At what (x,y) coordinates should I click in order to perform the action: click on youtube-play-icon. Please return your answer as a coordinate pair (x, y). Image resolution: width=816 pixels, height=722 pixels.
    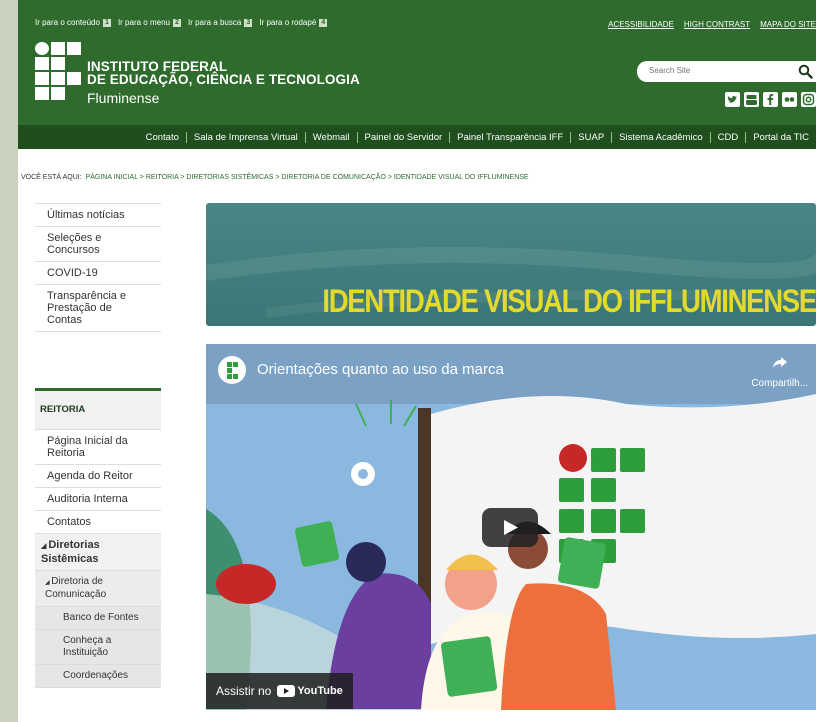
    Looking at the image, I should click on (286, 691).